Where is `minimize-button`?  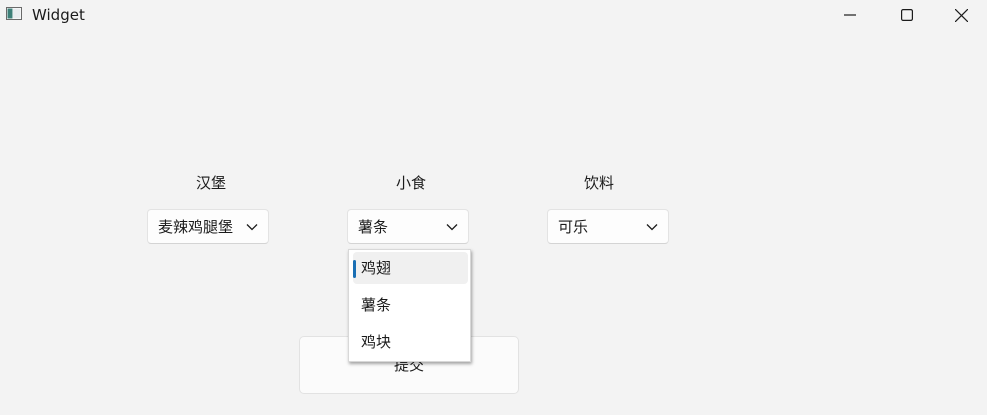
minimize-button is located at coordinates (849, 15).